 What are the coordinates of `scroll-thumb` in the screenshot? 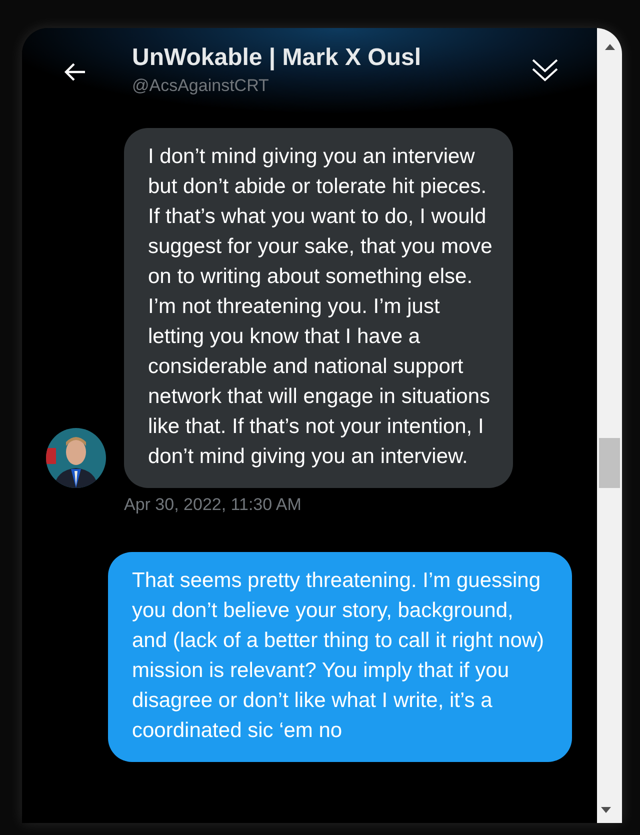 It's located at (609, 463).